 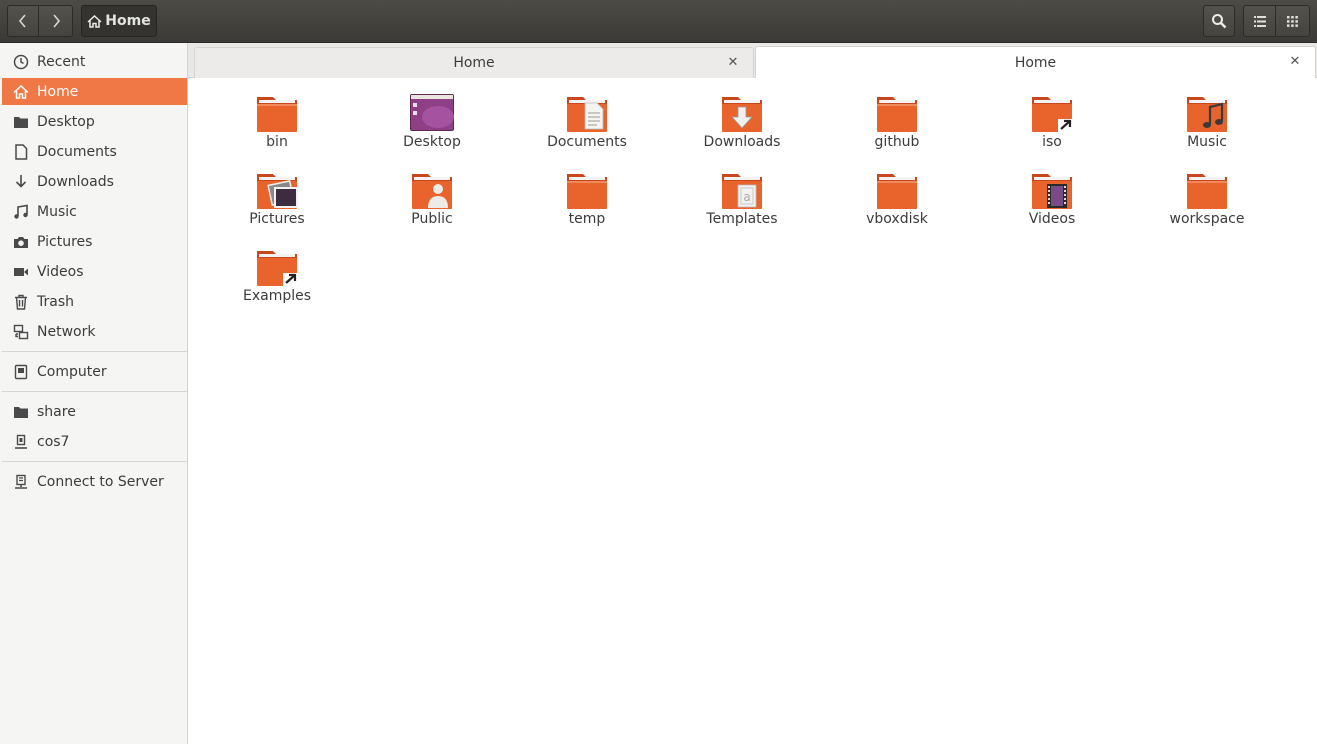 I want to click on sidebar-item-documents: Documents, so click(x=94, y=151).